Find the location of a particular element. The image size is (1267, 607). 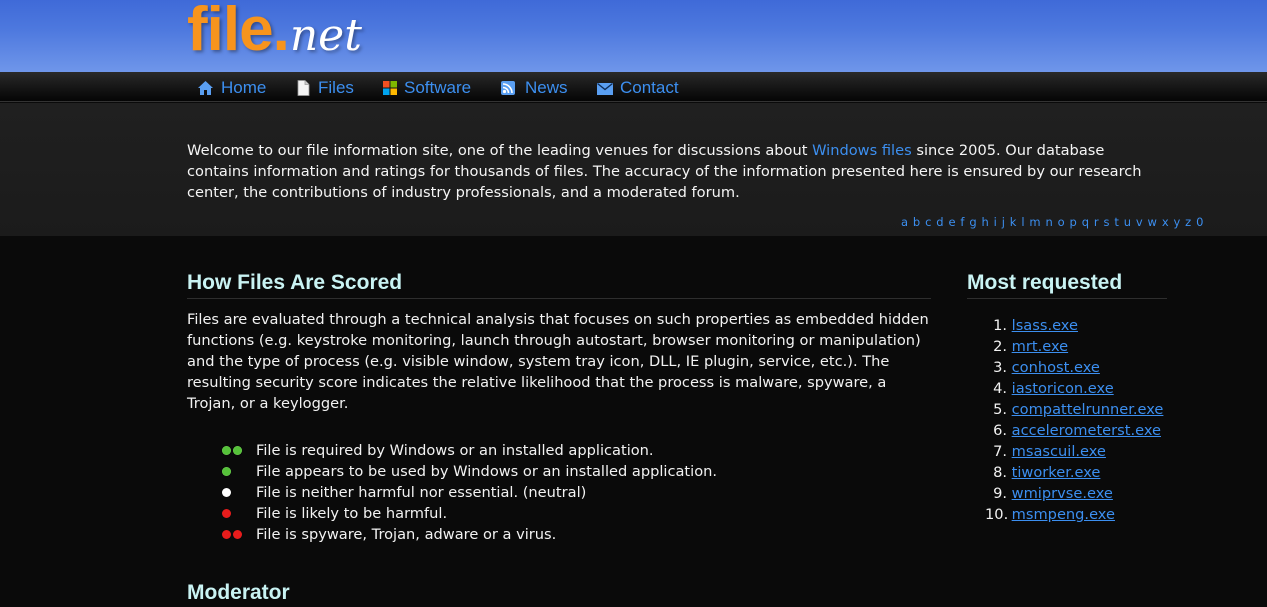

list-item-number: 9. is located at coordinates (1000, 493).